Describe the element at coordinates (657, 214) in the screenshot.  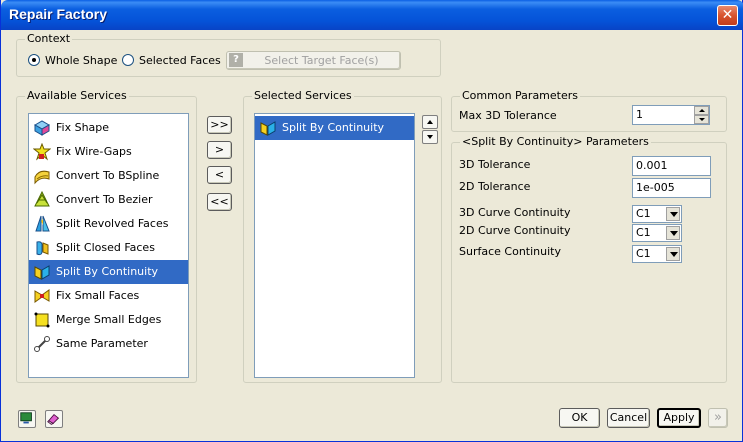
I see `curve3d-select: C1` at that location.